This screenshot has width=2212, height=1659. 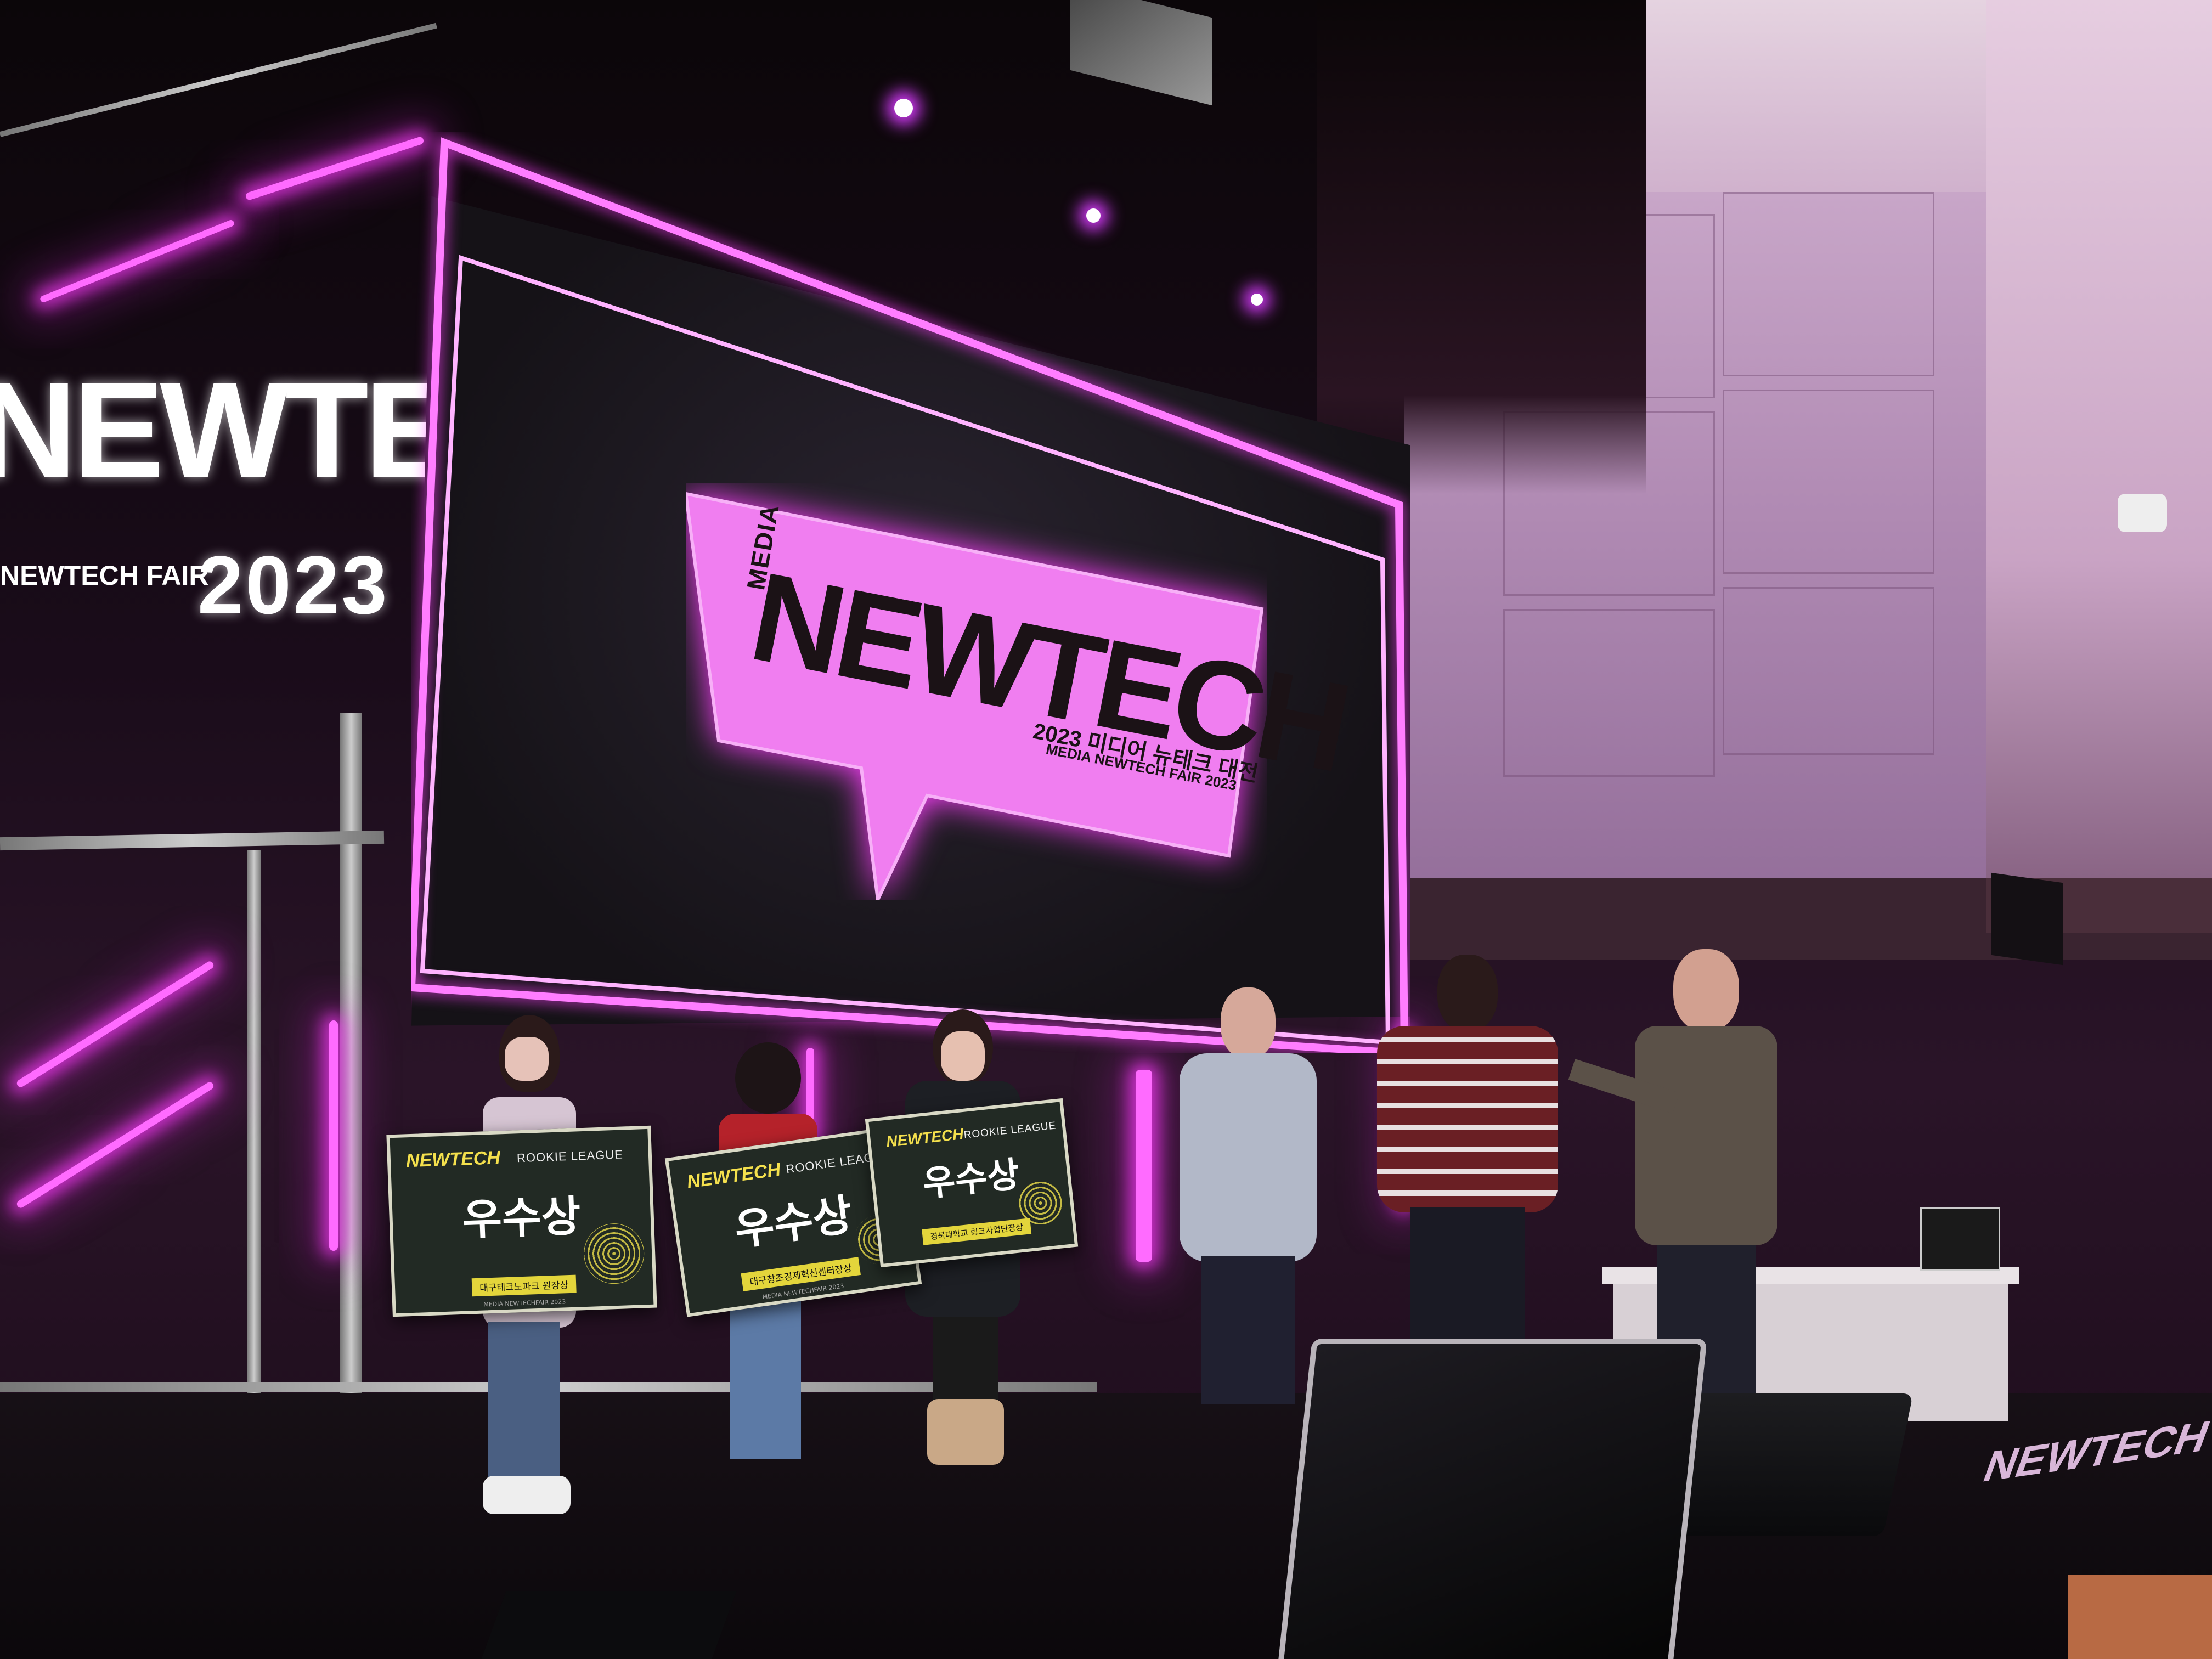 I want to click on placard-subtitle: 경북대학교 링크사업단장상, so click(x=977, y=1231).